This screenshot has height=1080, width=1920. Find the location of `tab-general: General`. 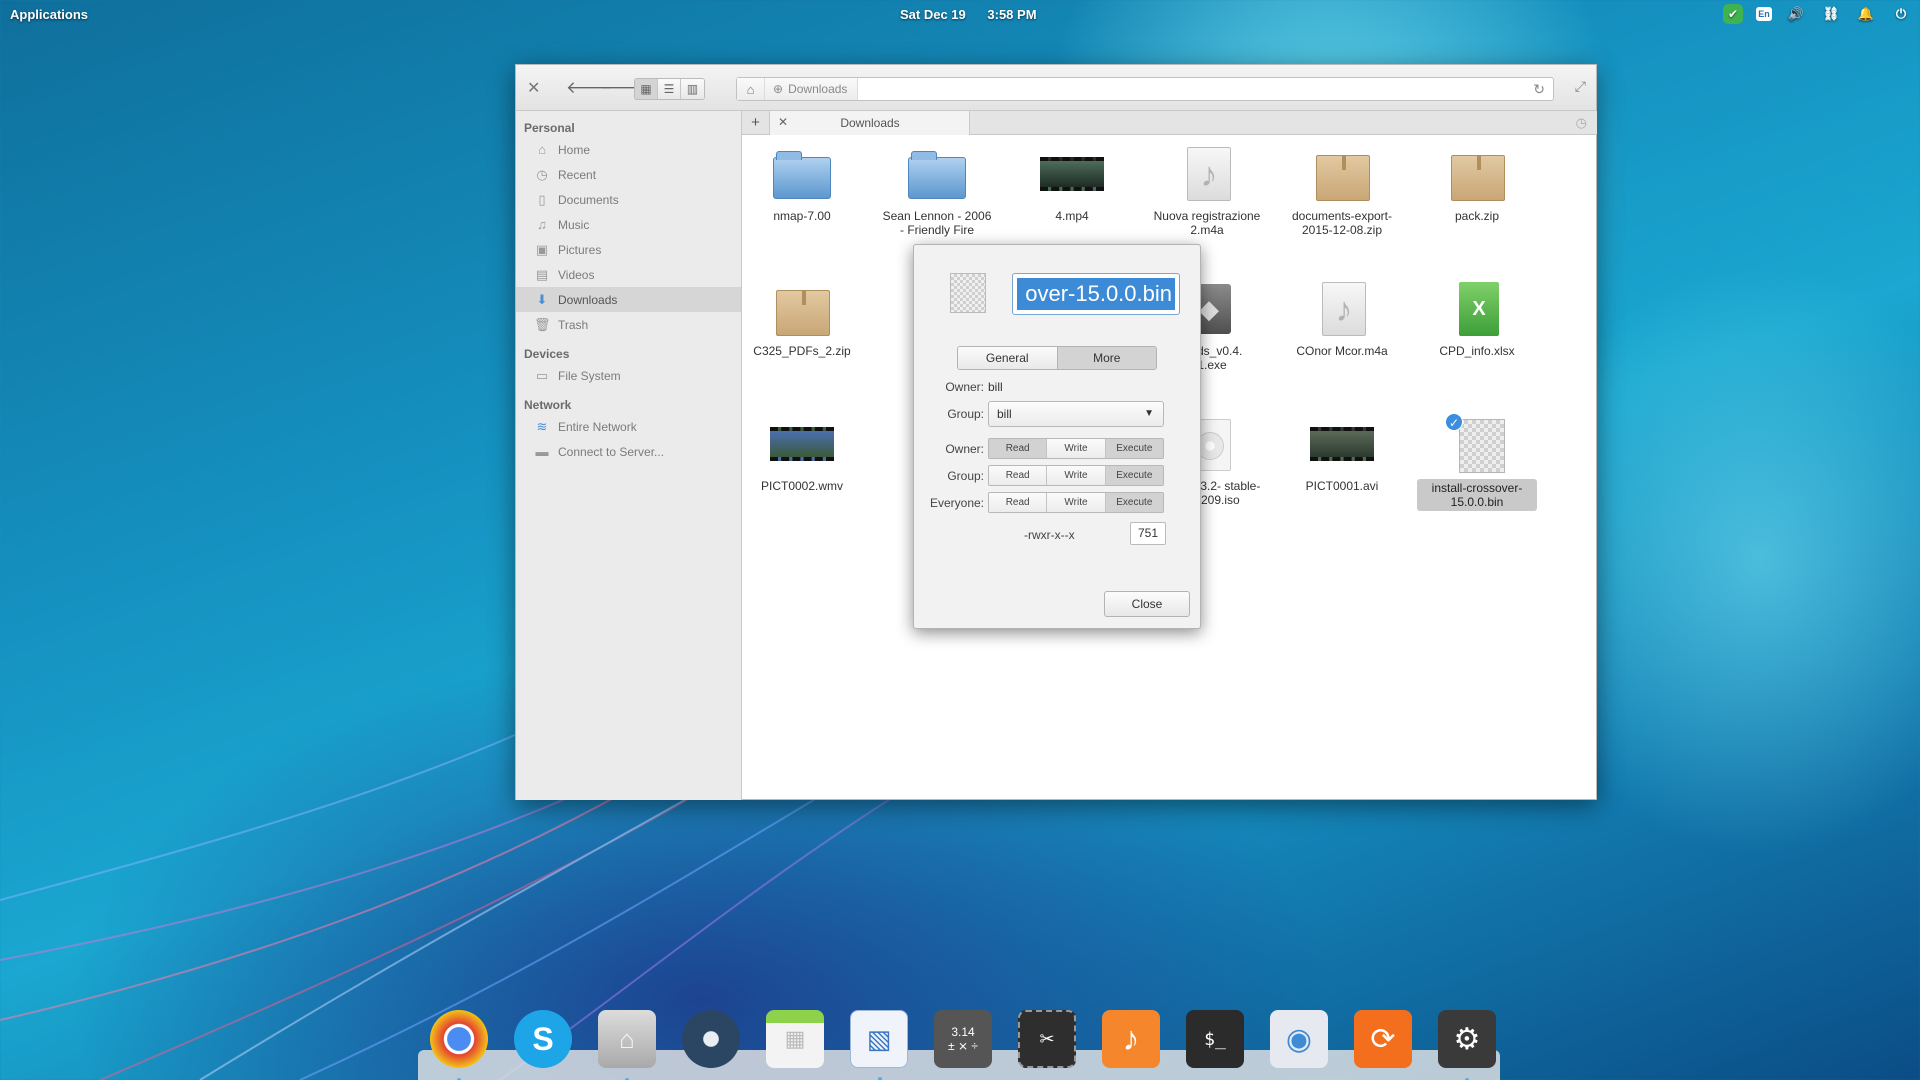

tab-general: General is located at coordinates (1007, 358).